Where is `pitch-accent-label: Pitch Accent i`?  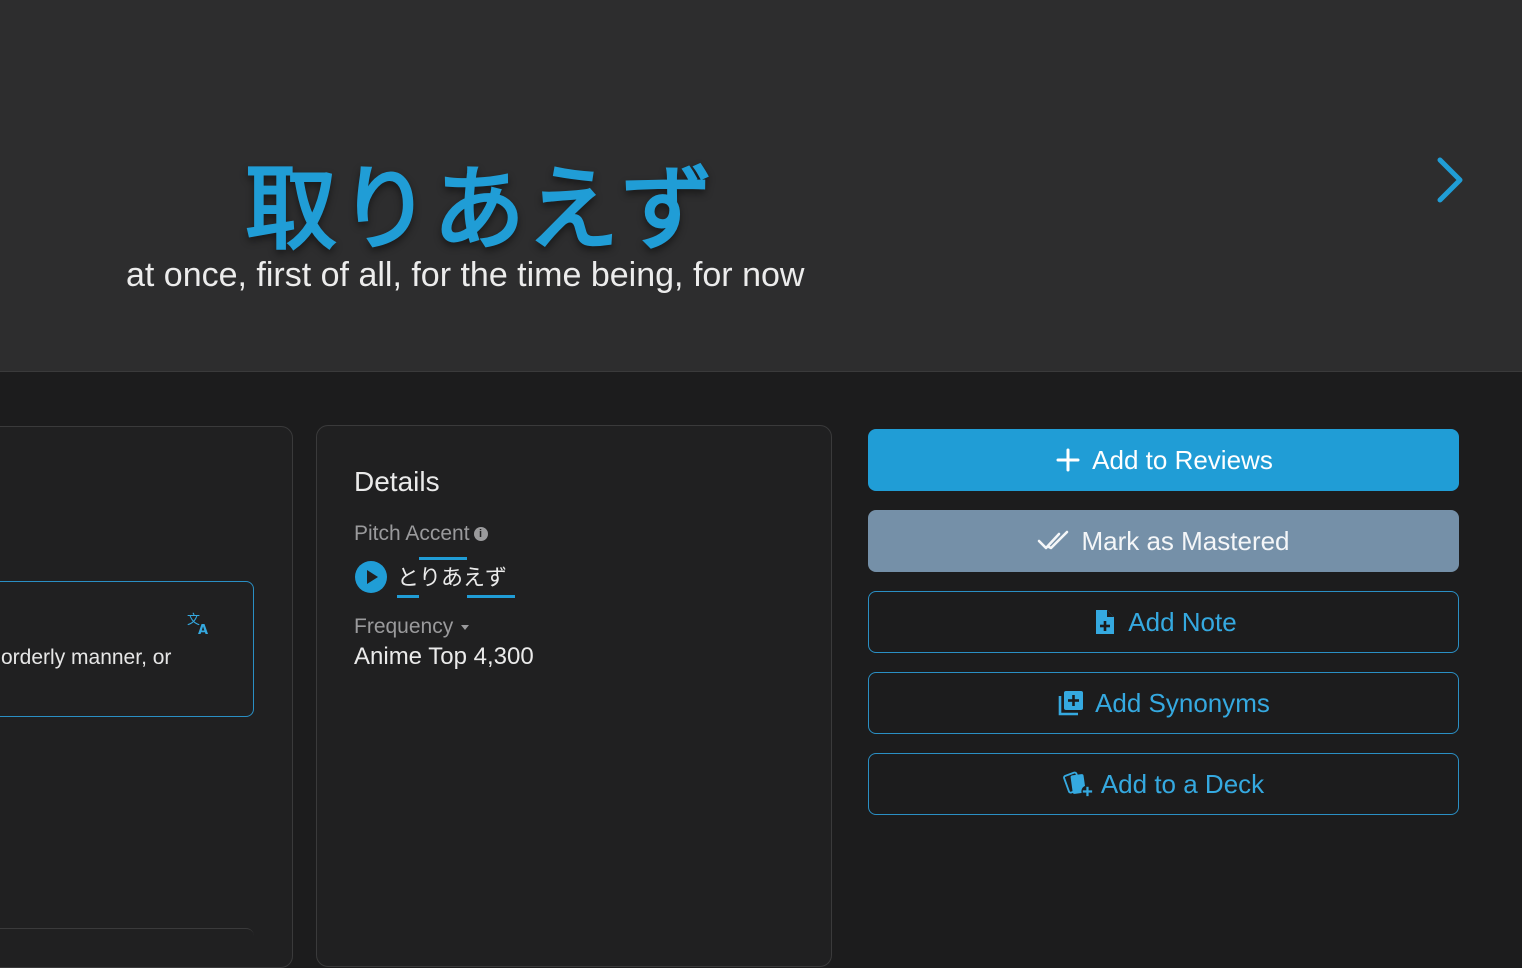 pitch-accent-label: Pitch Accent i is located at coordinates (421, 534).